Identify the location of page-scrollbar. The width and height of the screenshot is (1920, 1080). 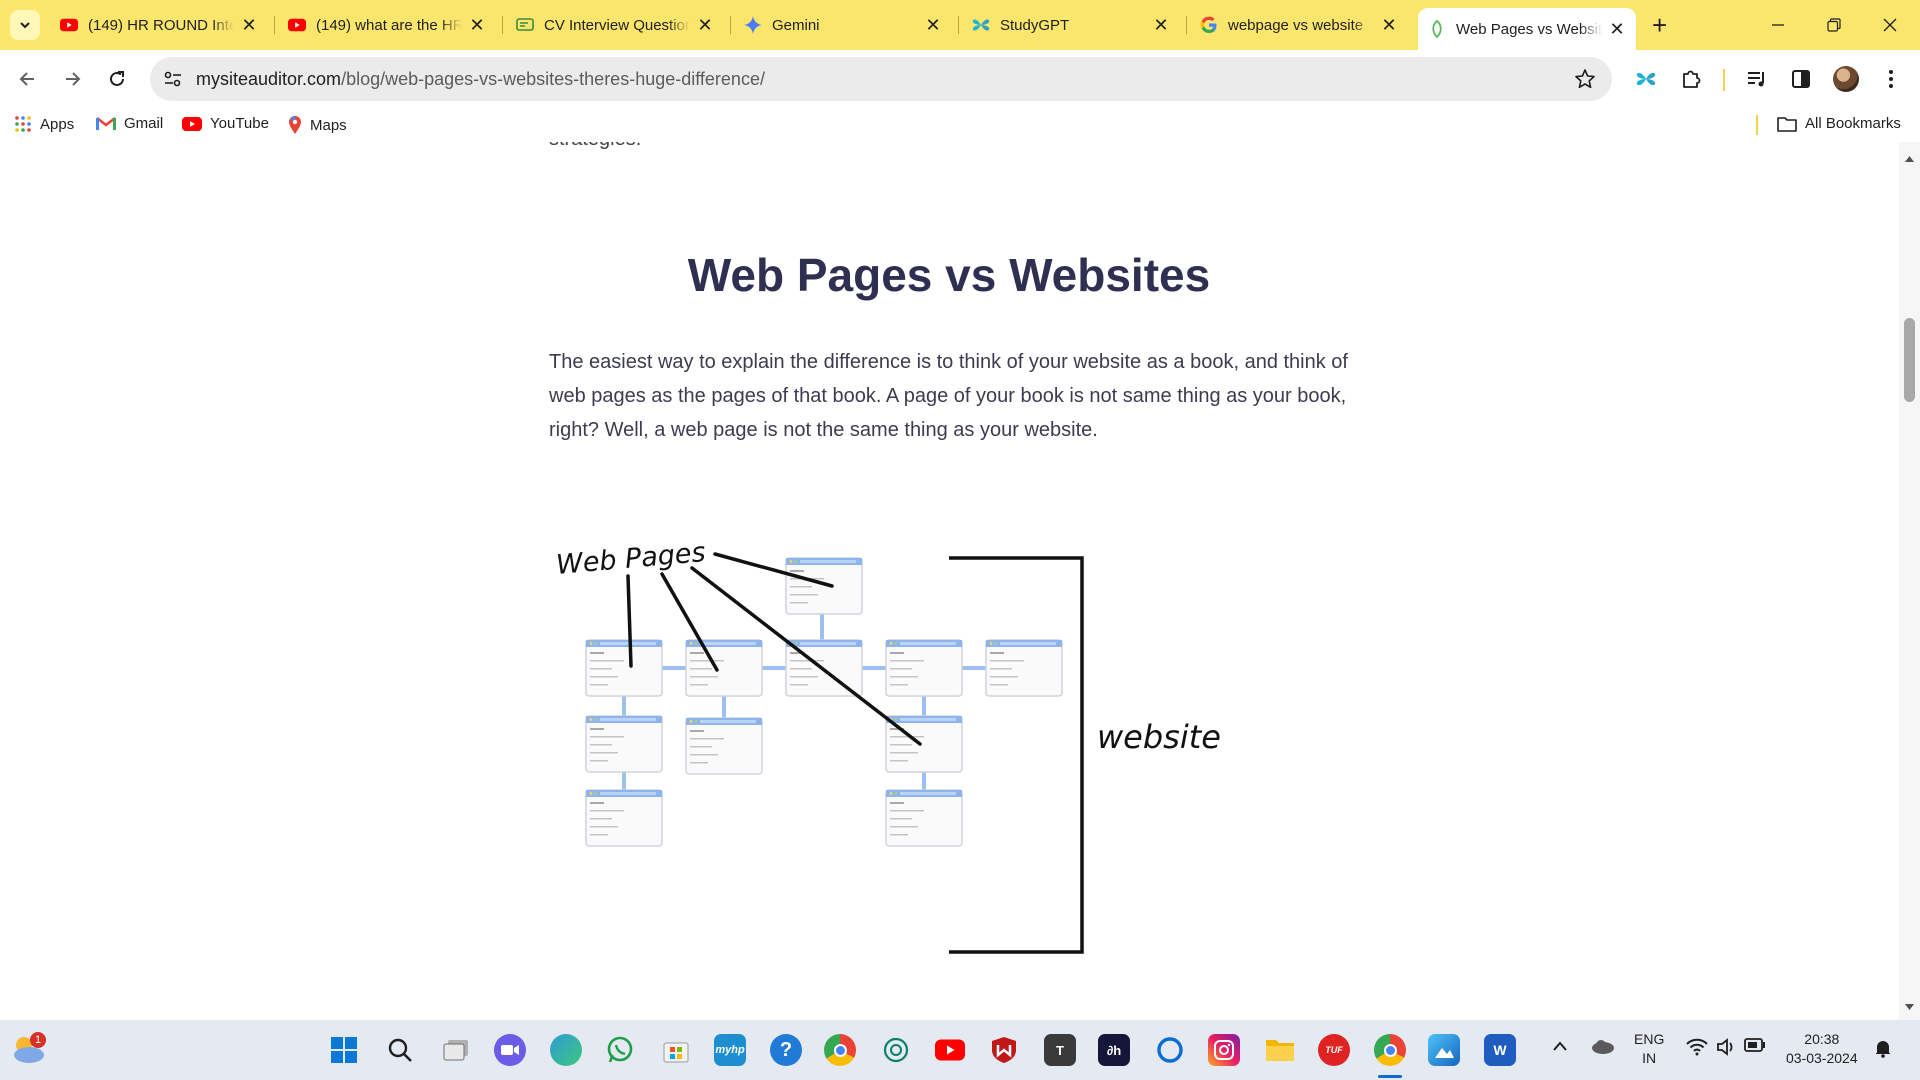
(1909, 581).